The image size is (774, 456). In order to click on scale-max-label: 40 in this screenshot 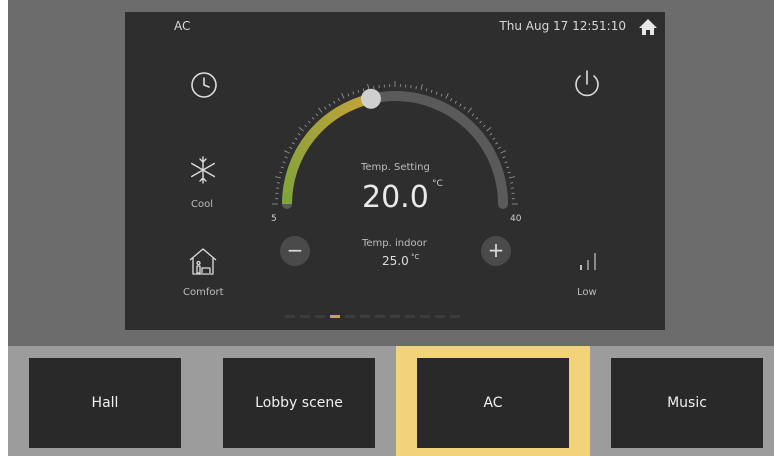, I will do `click(516, 219)`.